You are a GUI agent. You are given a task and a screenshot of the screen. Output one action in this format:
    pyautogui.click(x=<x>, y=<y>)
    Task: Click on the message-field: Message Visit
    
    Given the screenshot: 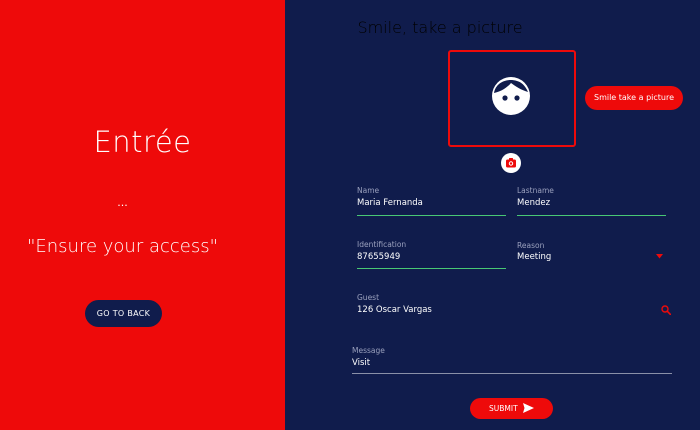 What is the action you would take?
    pyautogui.click(x=512, y=361)
    